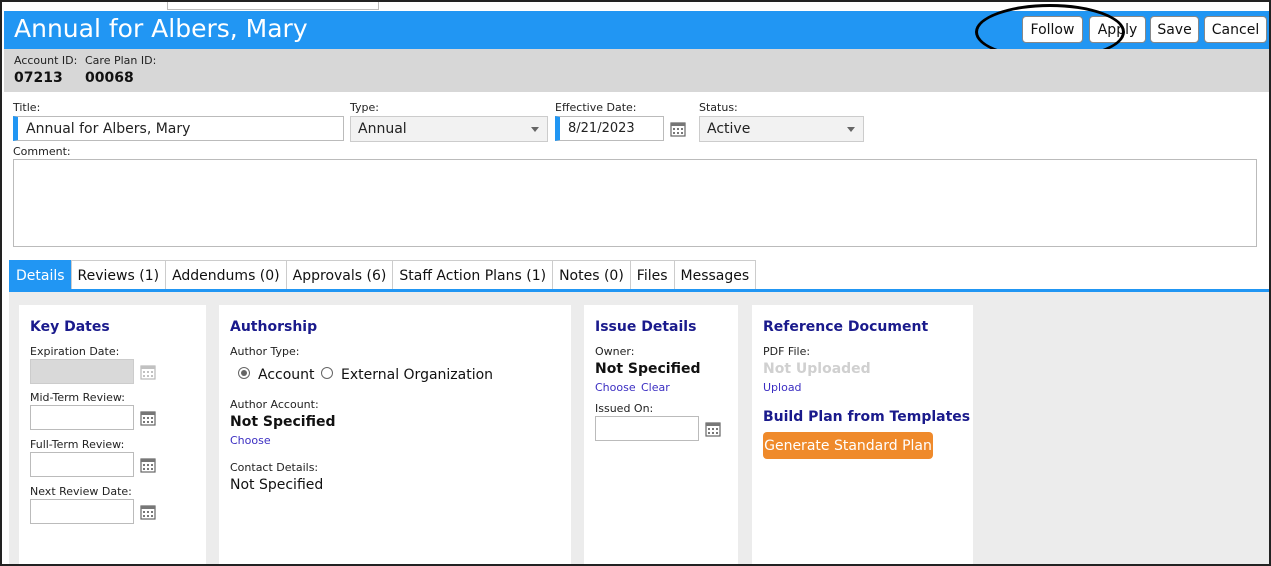  I want to click on expiration-date-input, so click(82, 371).